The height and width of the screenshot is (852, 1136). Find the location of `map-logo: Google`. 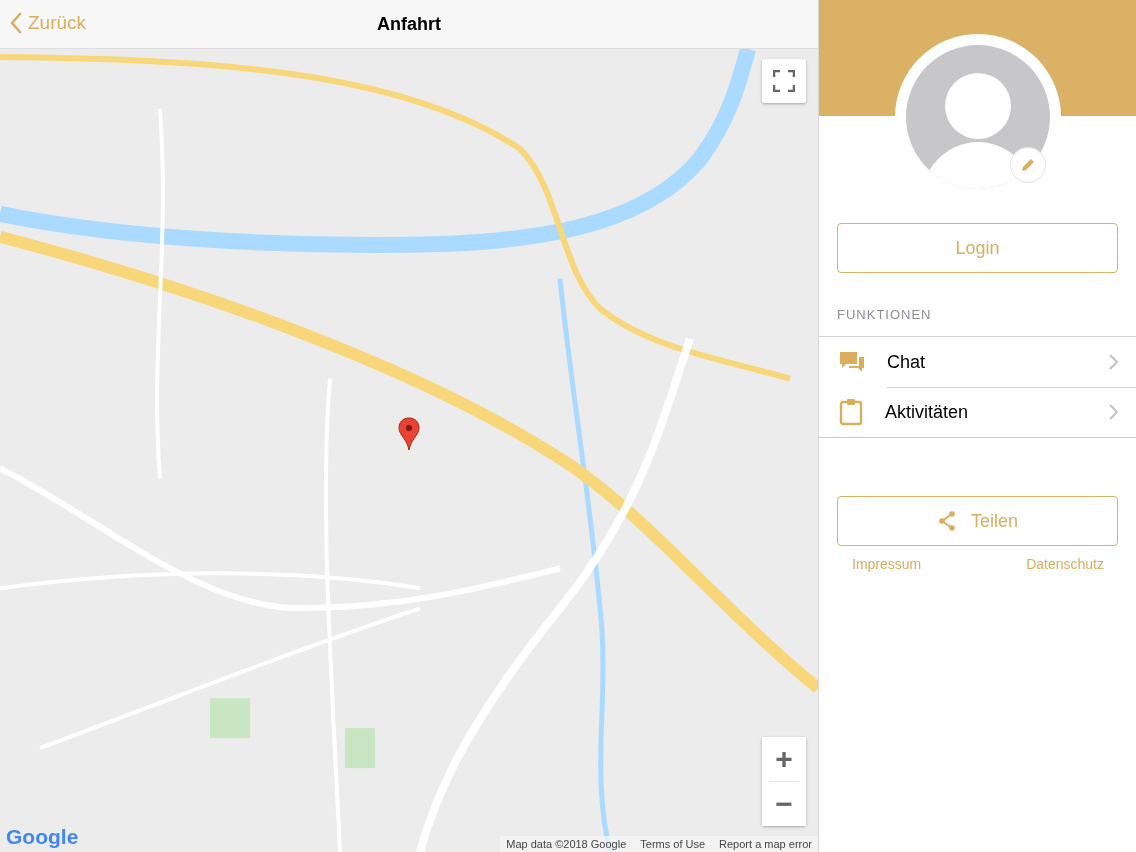

map-logo: Google is located at coordinates (42, 837).